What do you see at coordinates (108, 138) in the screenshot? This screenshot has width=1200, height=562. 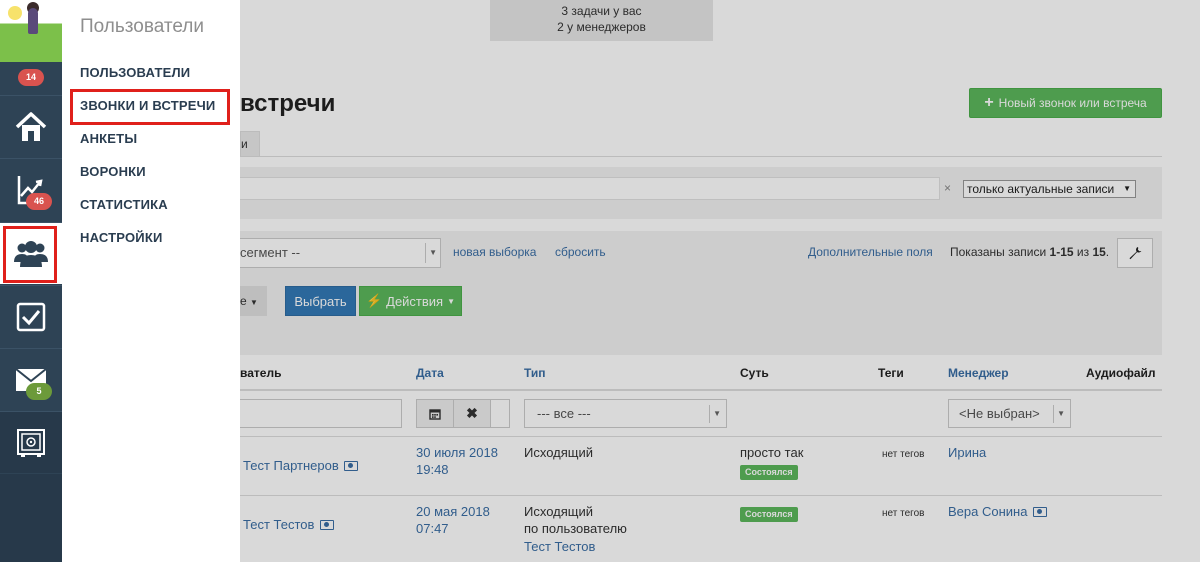 I see `menu-item-forms: АНКЕТЫ` at bounding box center [108, 138].